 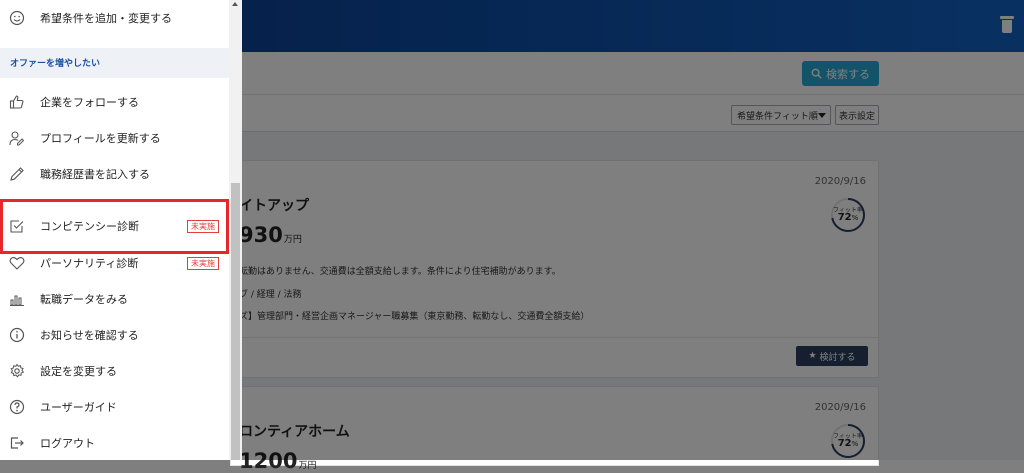 I want to click on section-header: オファーを増やしたい, so click(x=114, y=63).